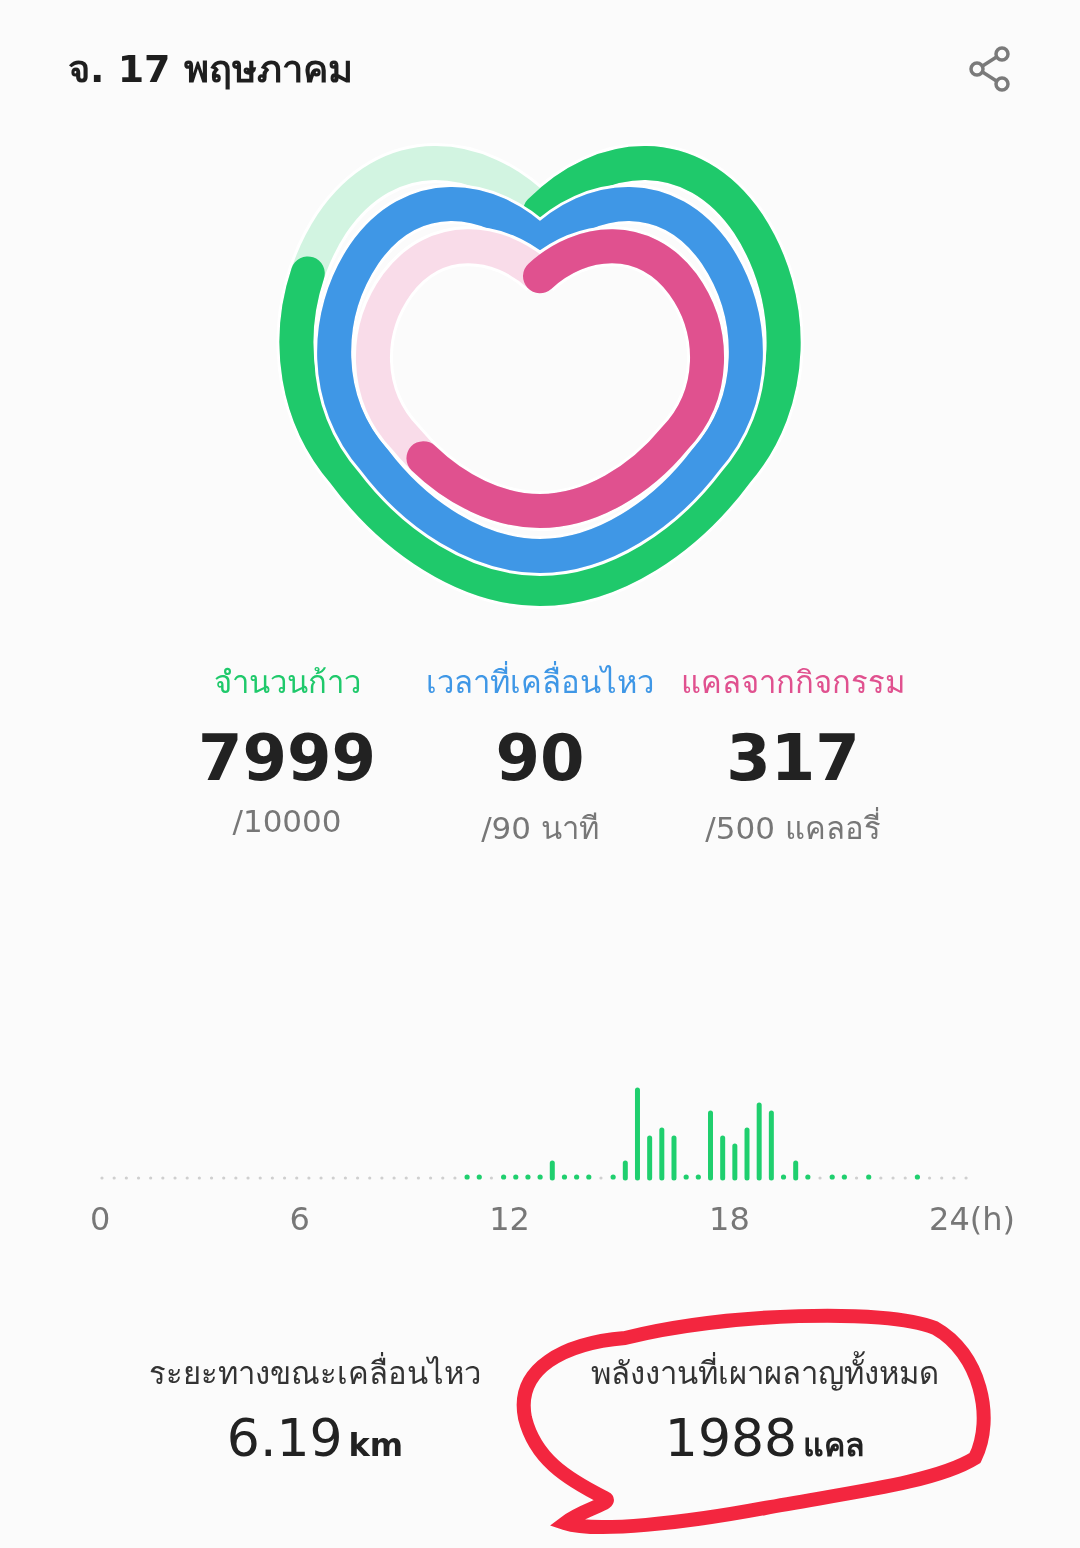  What do you see at coordinates (287, 758) in the screenshot?
I see `stat-value: 7999` at bounding box center [287, 758].